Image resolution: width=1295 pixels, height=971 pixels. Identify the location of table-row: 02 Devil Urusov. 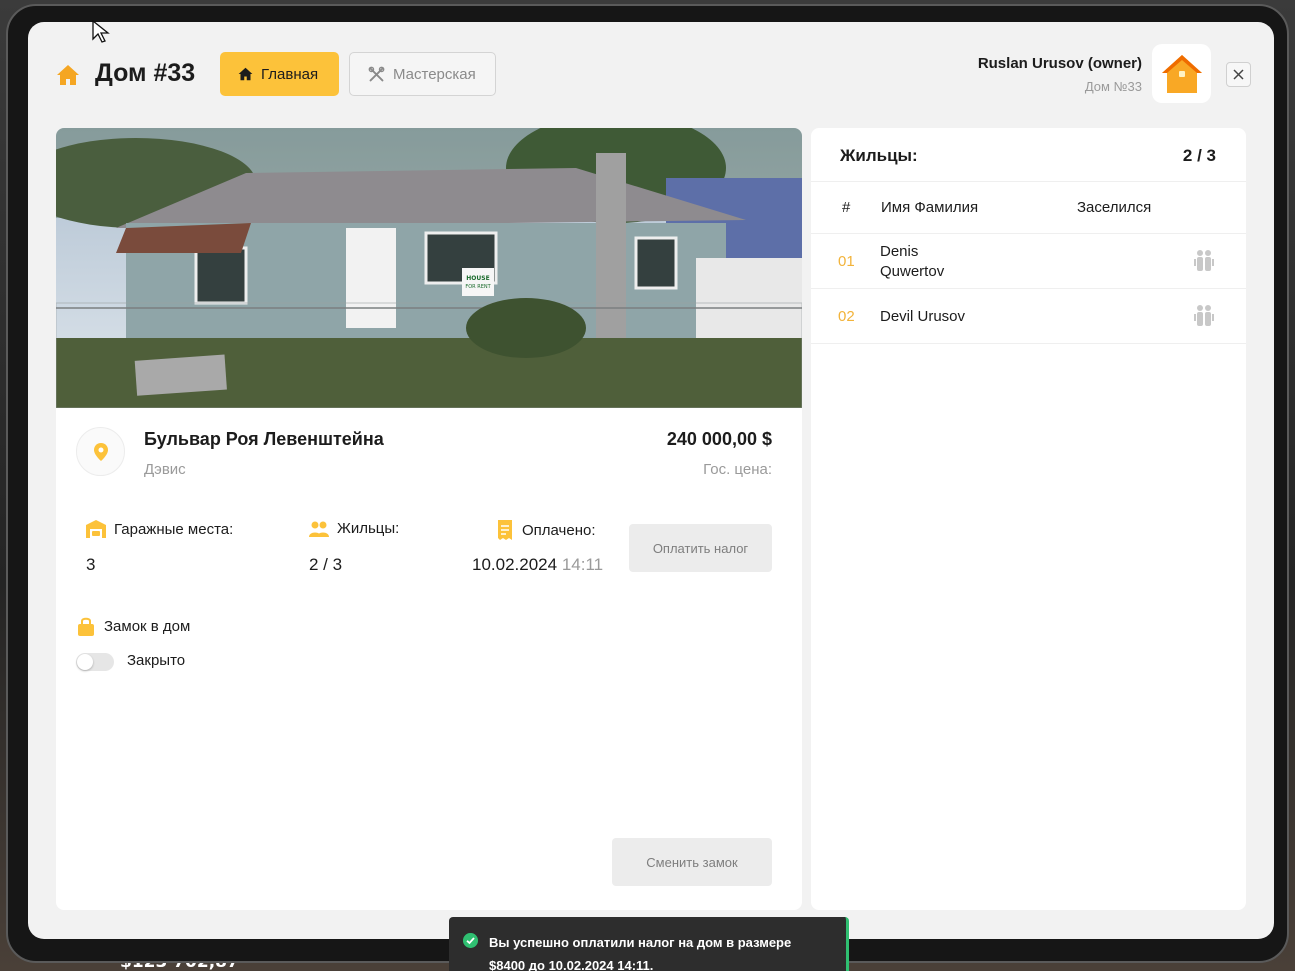
(1028, 316).